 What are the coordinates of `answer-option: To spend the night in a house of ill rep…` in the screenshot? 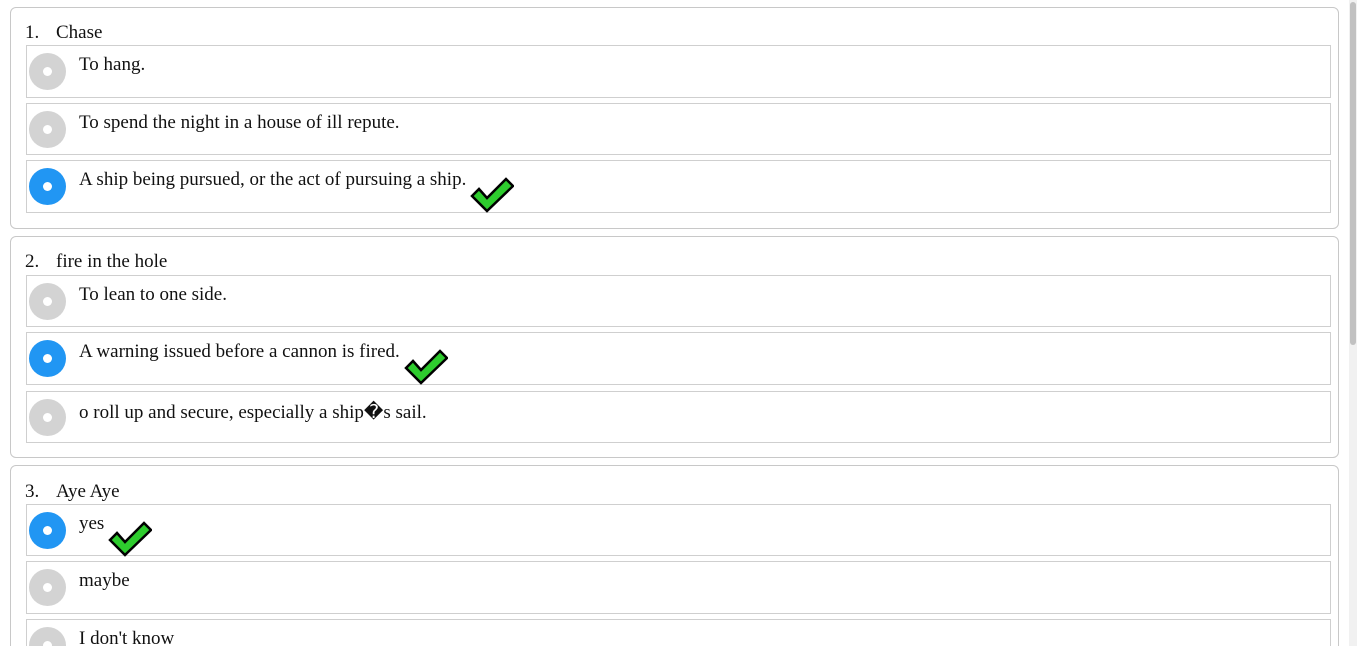 It's located at (678, 129).